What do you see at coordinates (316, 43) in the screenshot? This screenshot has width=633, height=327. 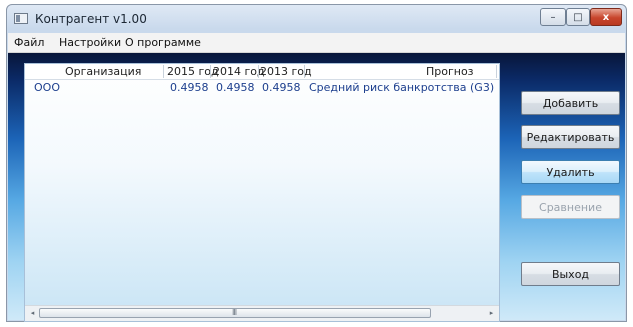 I see `menu-bar: Файл Настройки О программе` at bounding box center [316, 43].